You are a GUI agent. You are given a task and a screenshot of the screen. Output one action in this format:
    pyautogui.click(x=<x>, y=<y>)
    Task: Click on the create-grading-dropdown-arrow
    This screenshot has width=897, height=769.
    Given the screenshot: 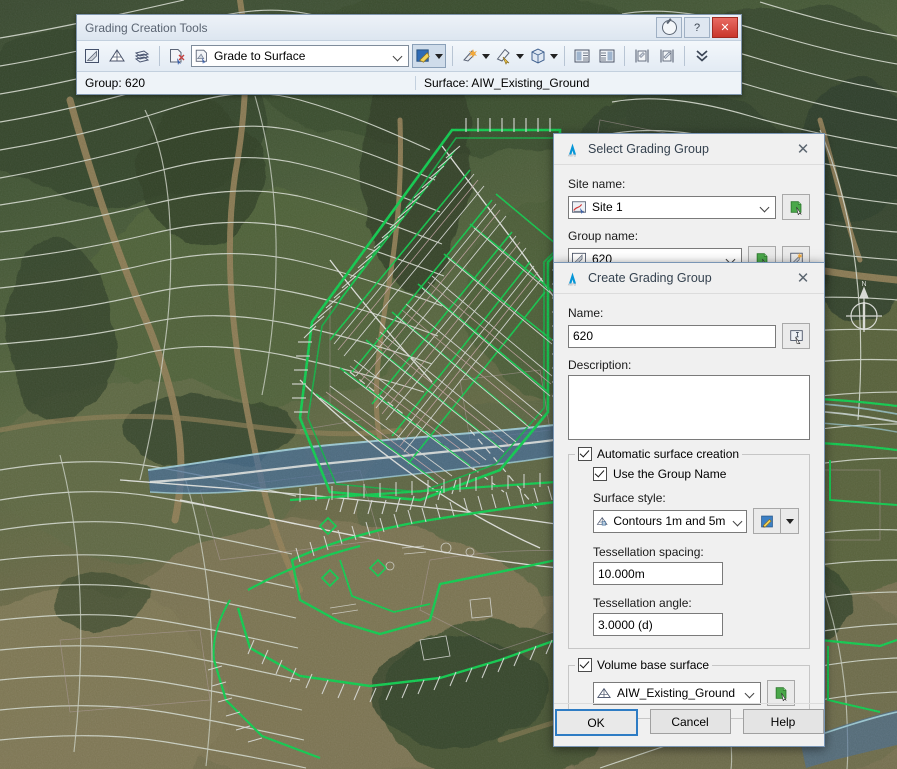 What is the action you would take?
    pyautogui.click(x=439, y=56)
    